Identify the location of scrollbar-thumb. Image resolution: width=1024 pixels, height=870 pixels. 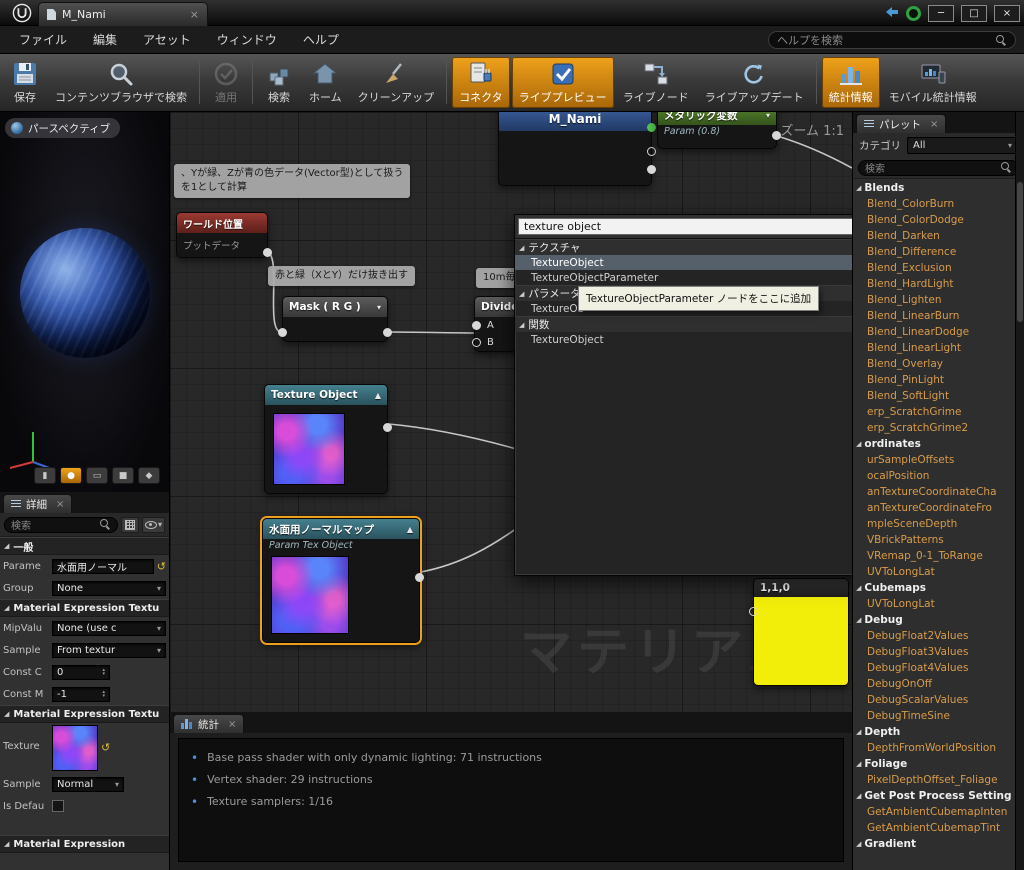
(1020, 252).